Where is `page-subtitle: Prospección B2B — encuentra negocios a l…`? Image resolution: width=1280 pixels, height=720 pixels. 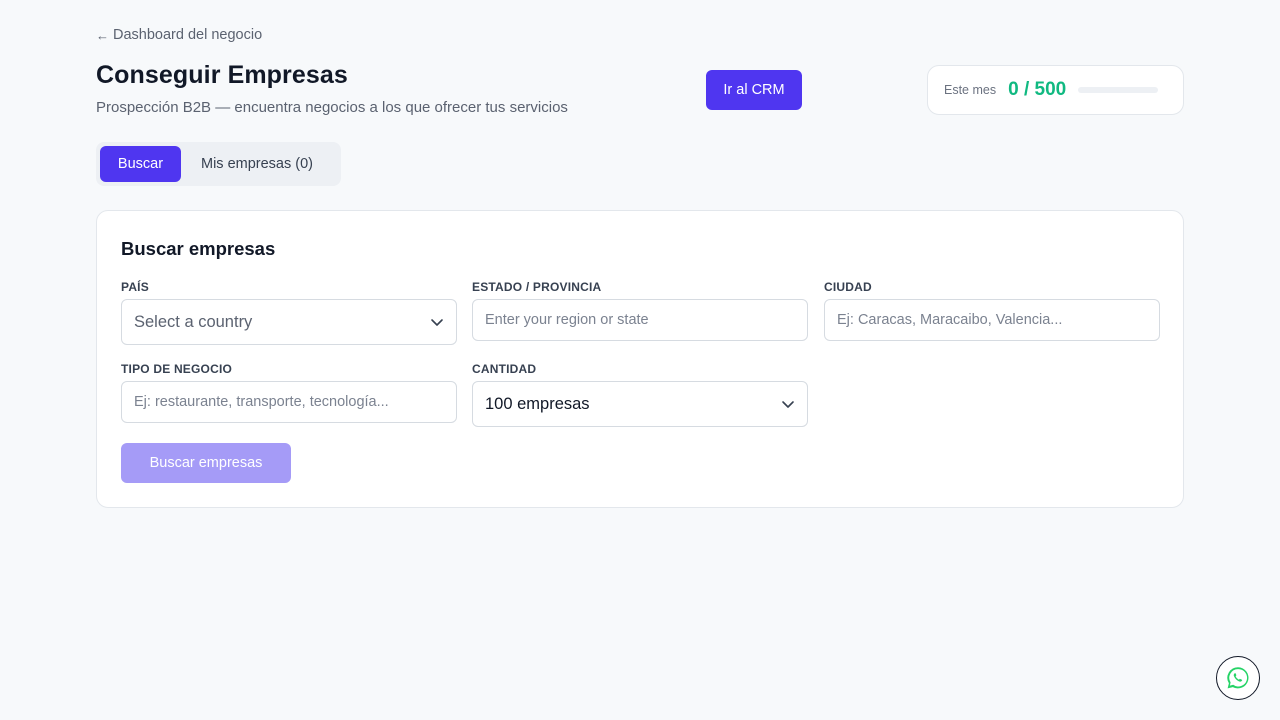
page-subtitle: Prospección B2B — encuentra negocios a l… is located at coordinates (332, 107).